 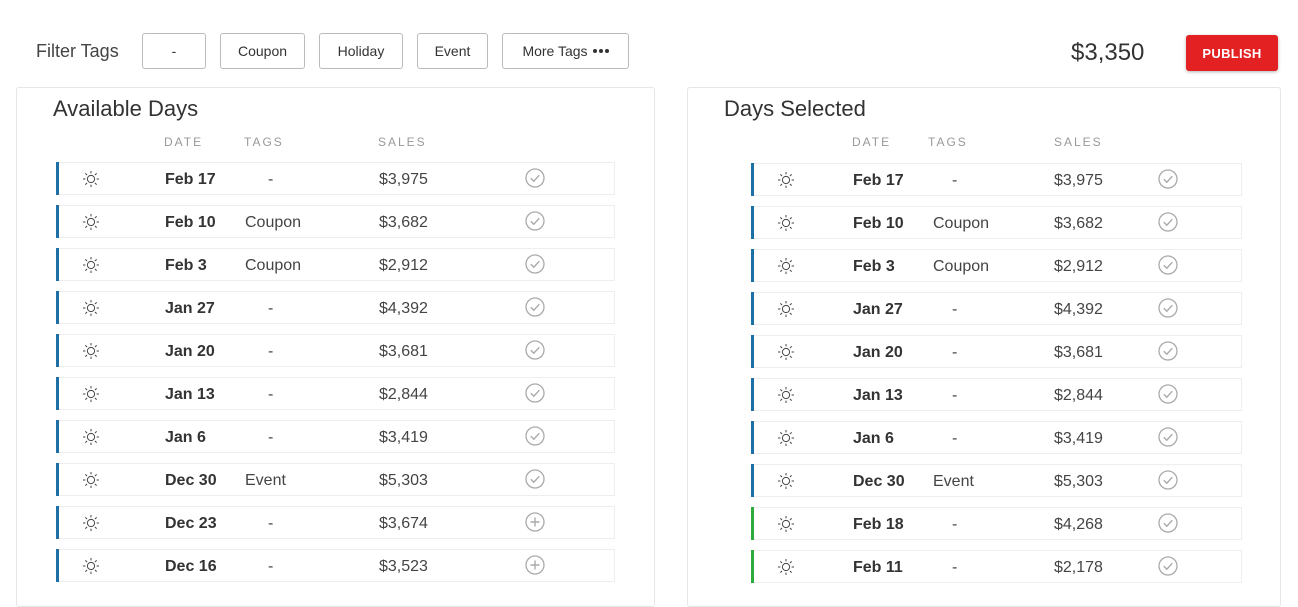 I want to click on filter-tag-event-button: Event, so click(x=452, y=51).